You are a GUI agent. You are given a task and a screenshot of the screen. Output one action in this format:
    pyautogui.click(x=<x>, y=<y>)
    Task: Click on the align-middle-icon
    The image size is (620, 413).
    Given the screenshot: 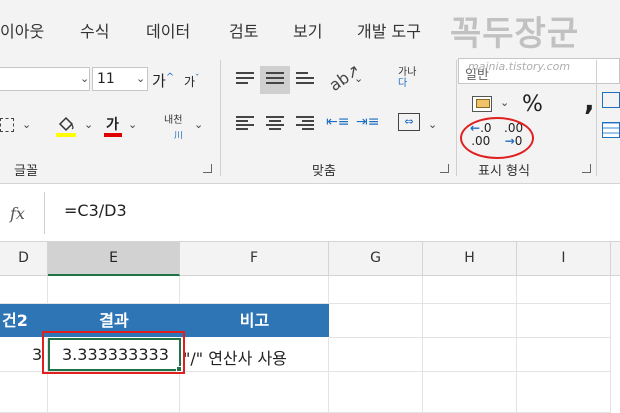 What is the action you would take?
    pyautogui.click(x=275, y=79)
    